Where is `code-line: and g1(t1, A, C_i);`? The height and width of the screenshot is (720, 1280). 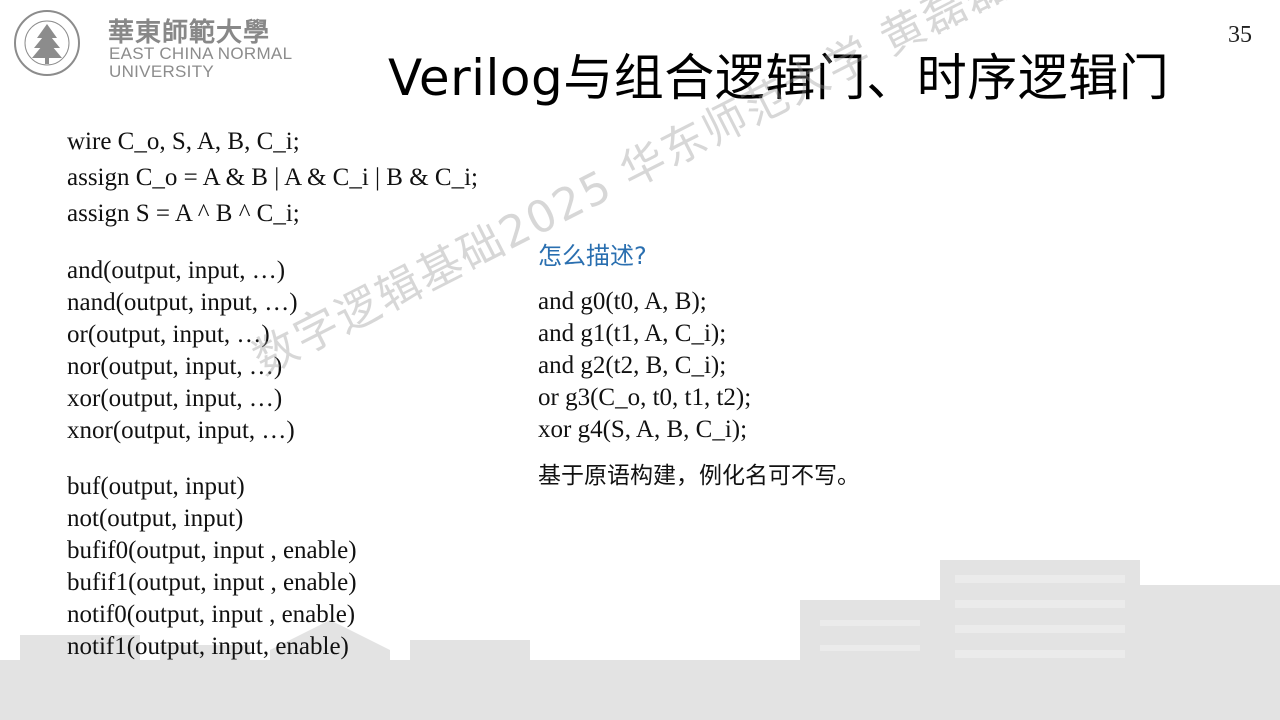
code-line: and g1(t1, A, C_i); is located at coordinates (632, 333).